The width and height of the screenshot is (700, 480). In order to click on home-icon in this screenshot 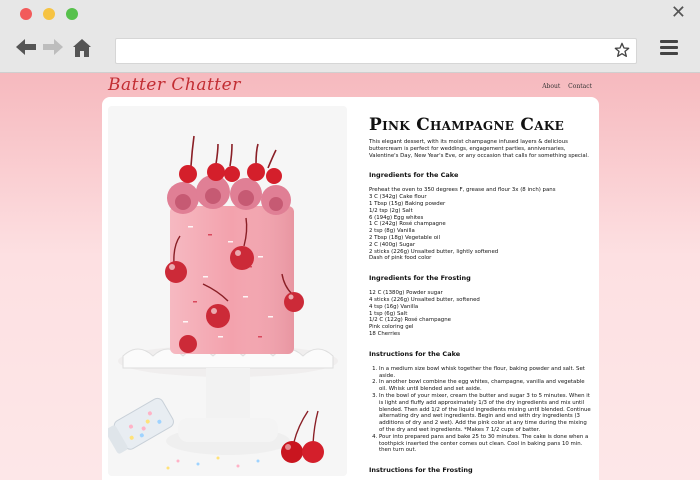, I will do `click(82, 48)`.